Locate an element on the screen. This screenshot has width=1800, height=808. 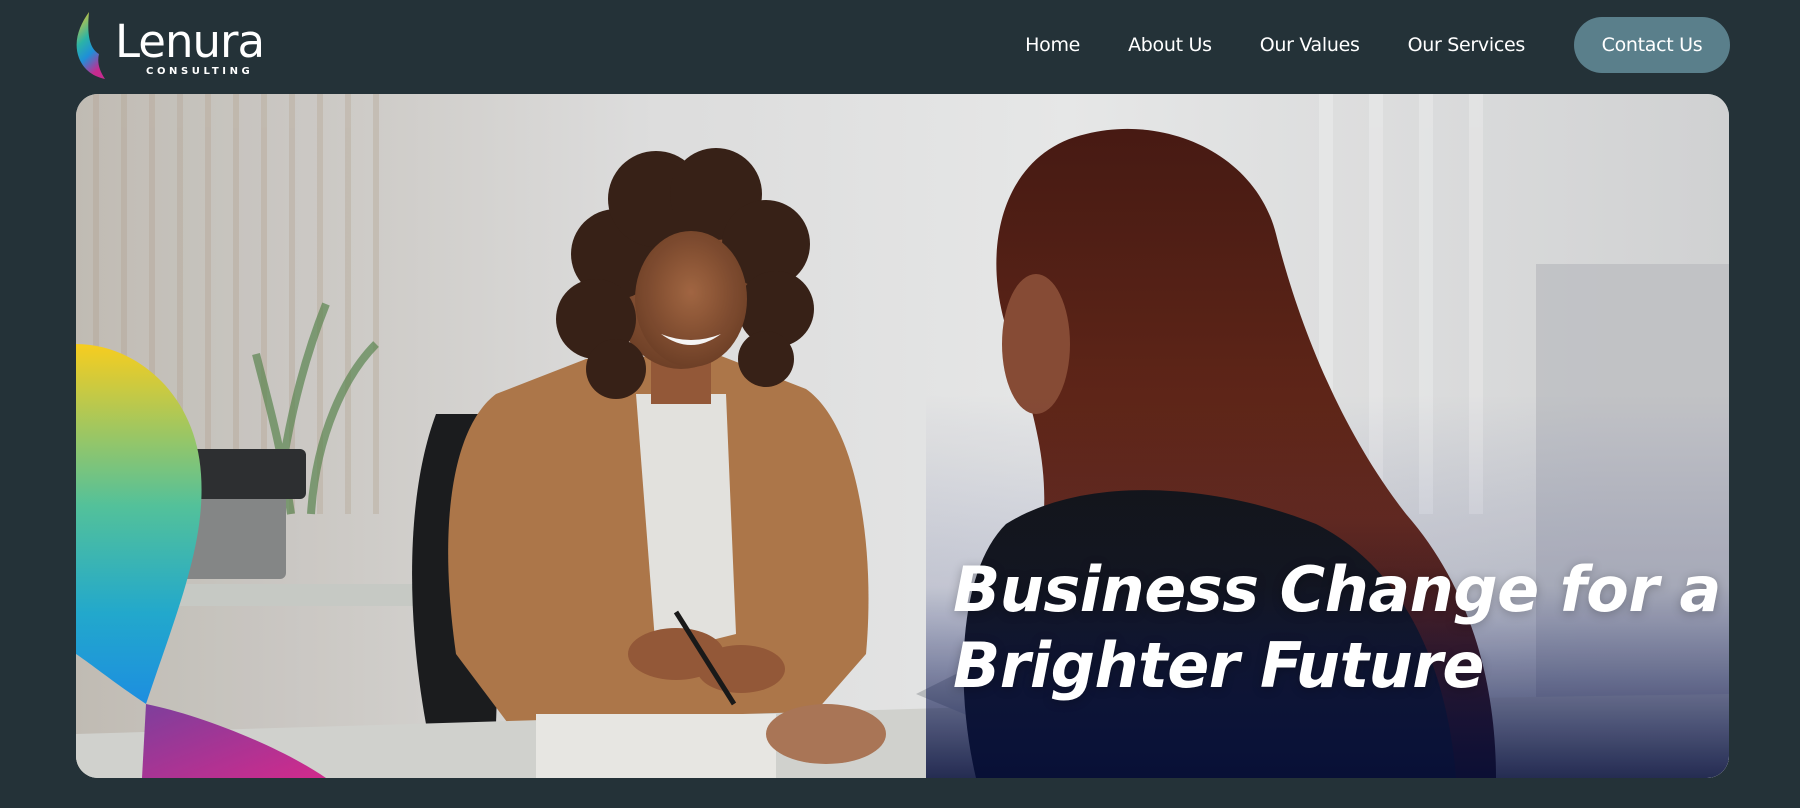
brand-tagline: CONSULTING is located at coordinates (200, 71).